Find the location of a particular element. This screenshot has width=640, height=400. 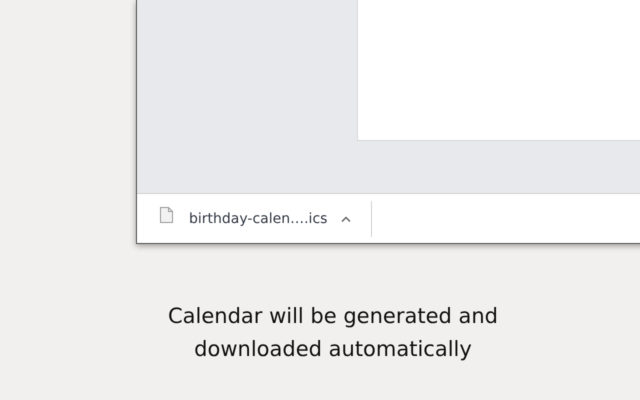

caption-text: Calendar will be generated and is located at coordinates (333, 316).